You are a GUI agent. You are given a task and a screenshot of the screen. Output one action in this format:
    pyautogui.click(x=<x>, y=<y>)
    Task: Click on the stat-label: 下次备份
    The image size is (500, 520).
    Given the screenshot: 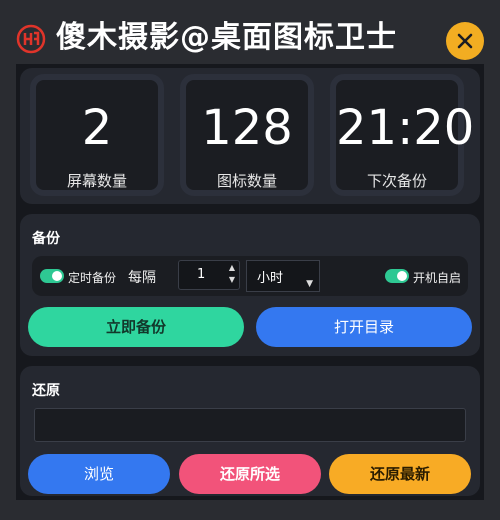 What is the action you would take?
    pyautogui.click(x=396, y=181)
    